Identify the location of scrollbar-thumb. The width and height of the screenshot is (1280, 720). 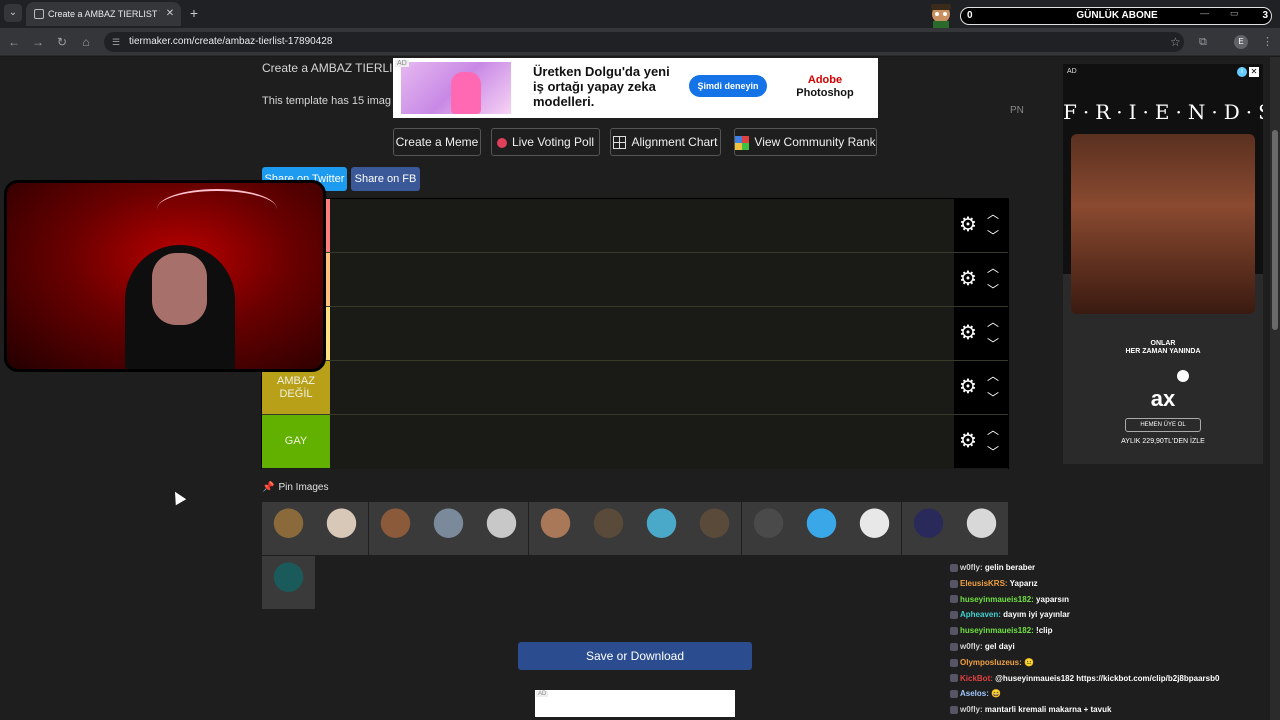
(1275, 230).